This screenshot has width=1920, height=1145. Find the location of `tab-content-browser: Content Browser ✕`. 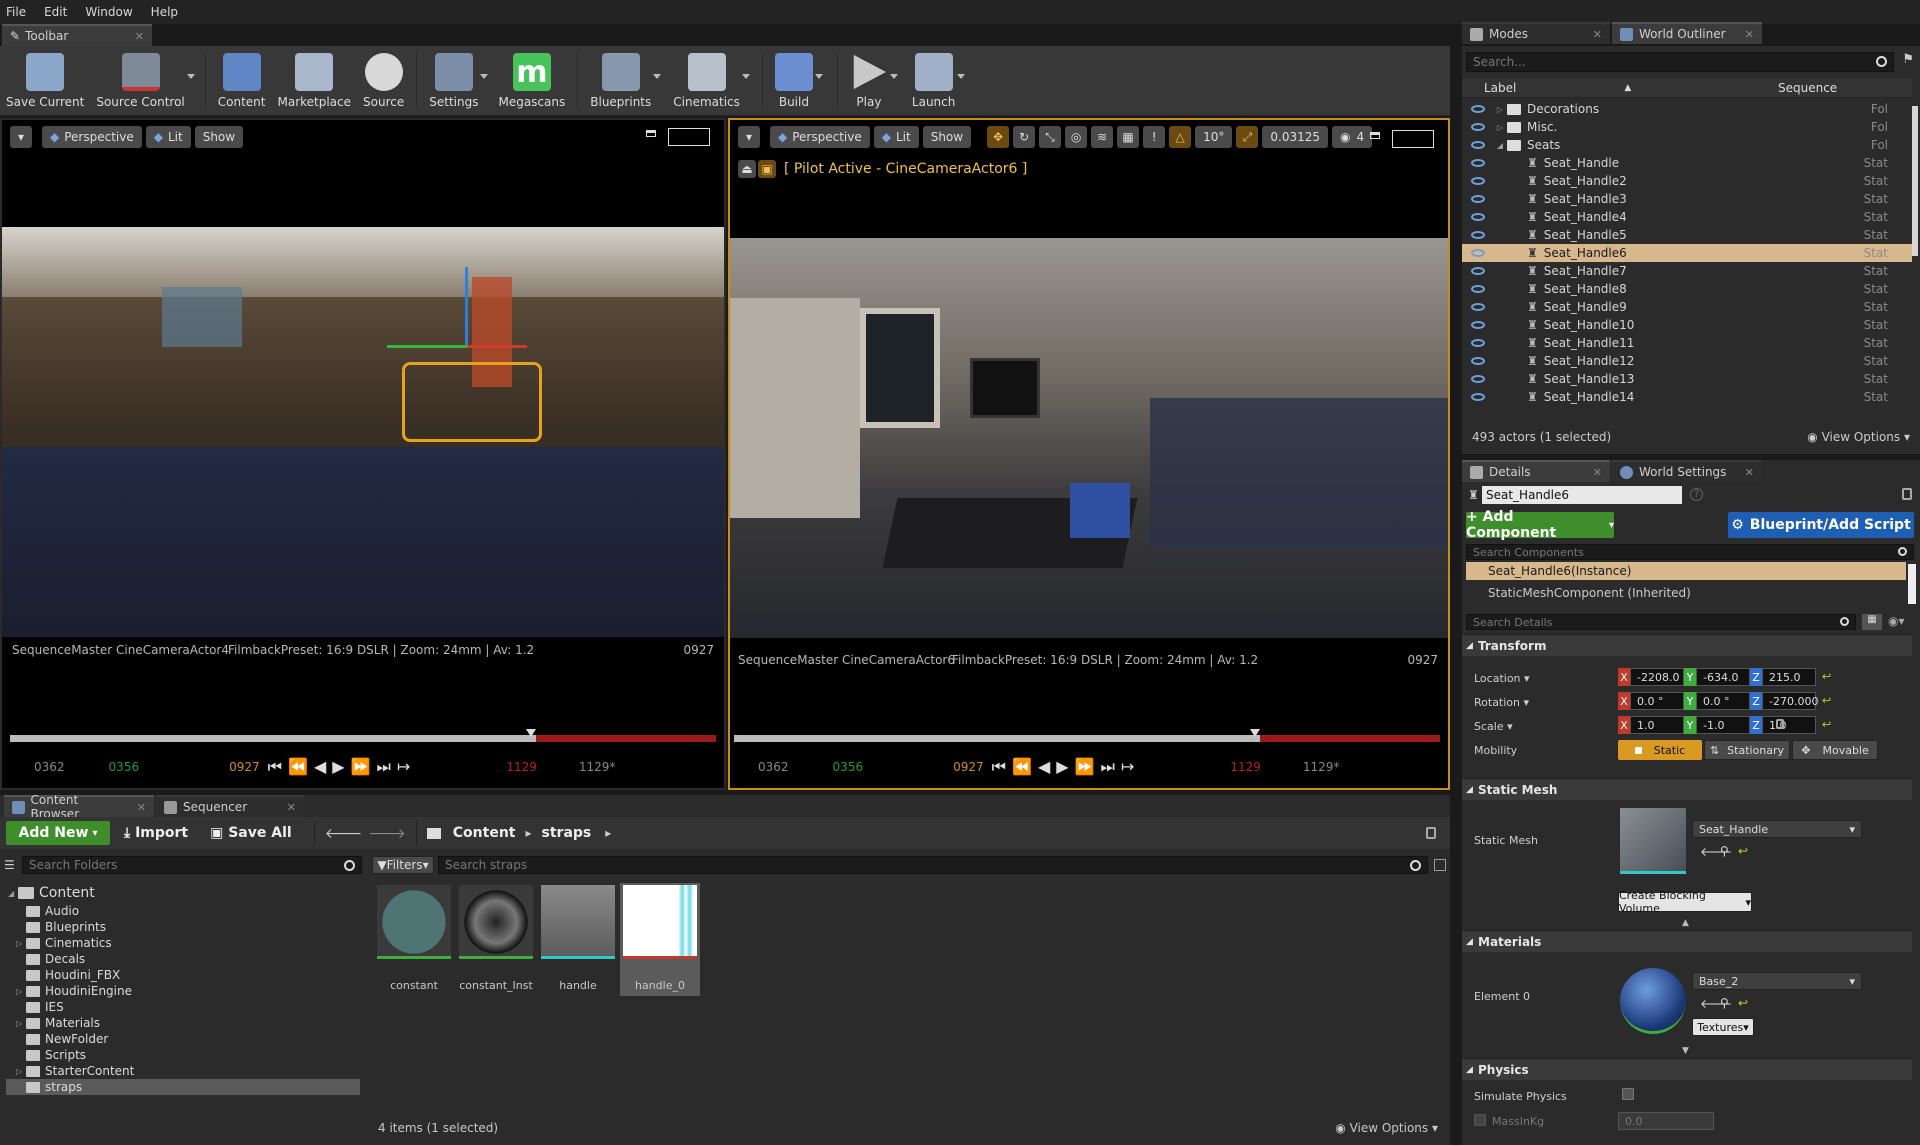

tab-content-browser: Content Browser ✕ is located at coordinates (79, 807).